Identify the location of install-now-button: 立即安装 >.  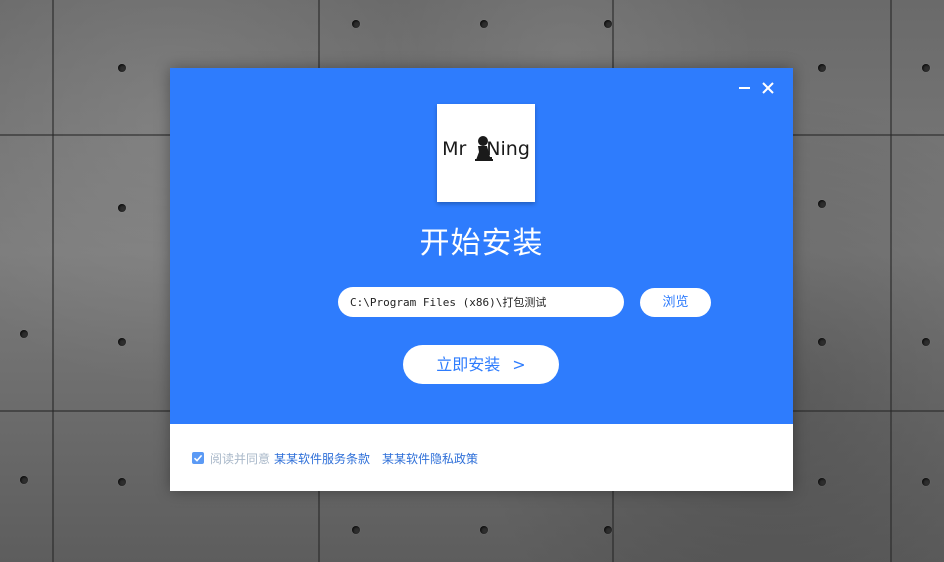
(481, 364).